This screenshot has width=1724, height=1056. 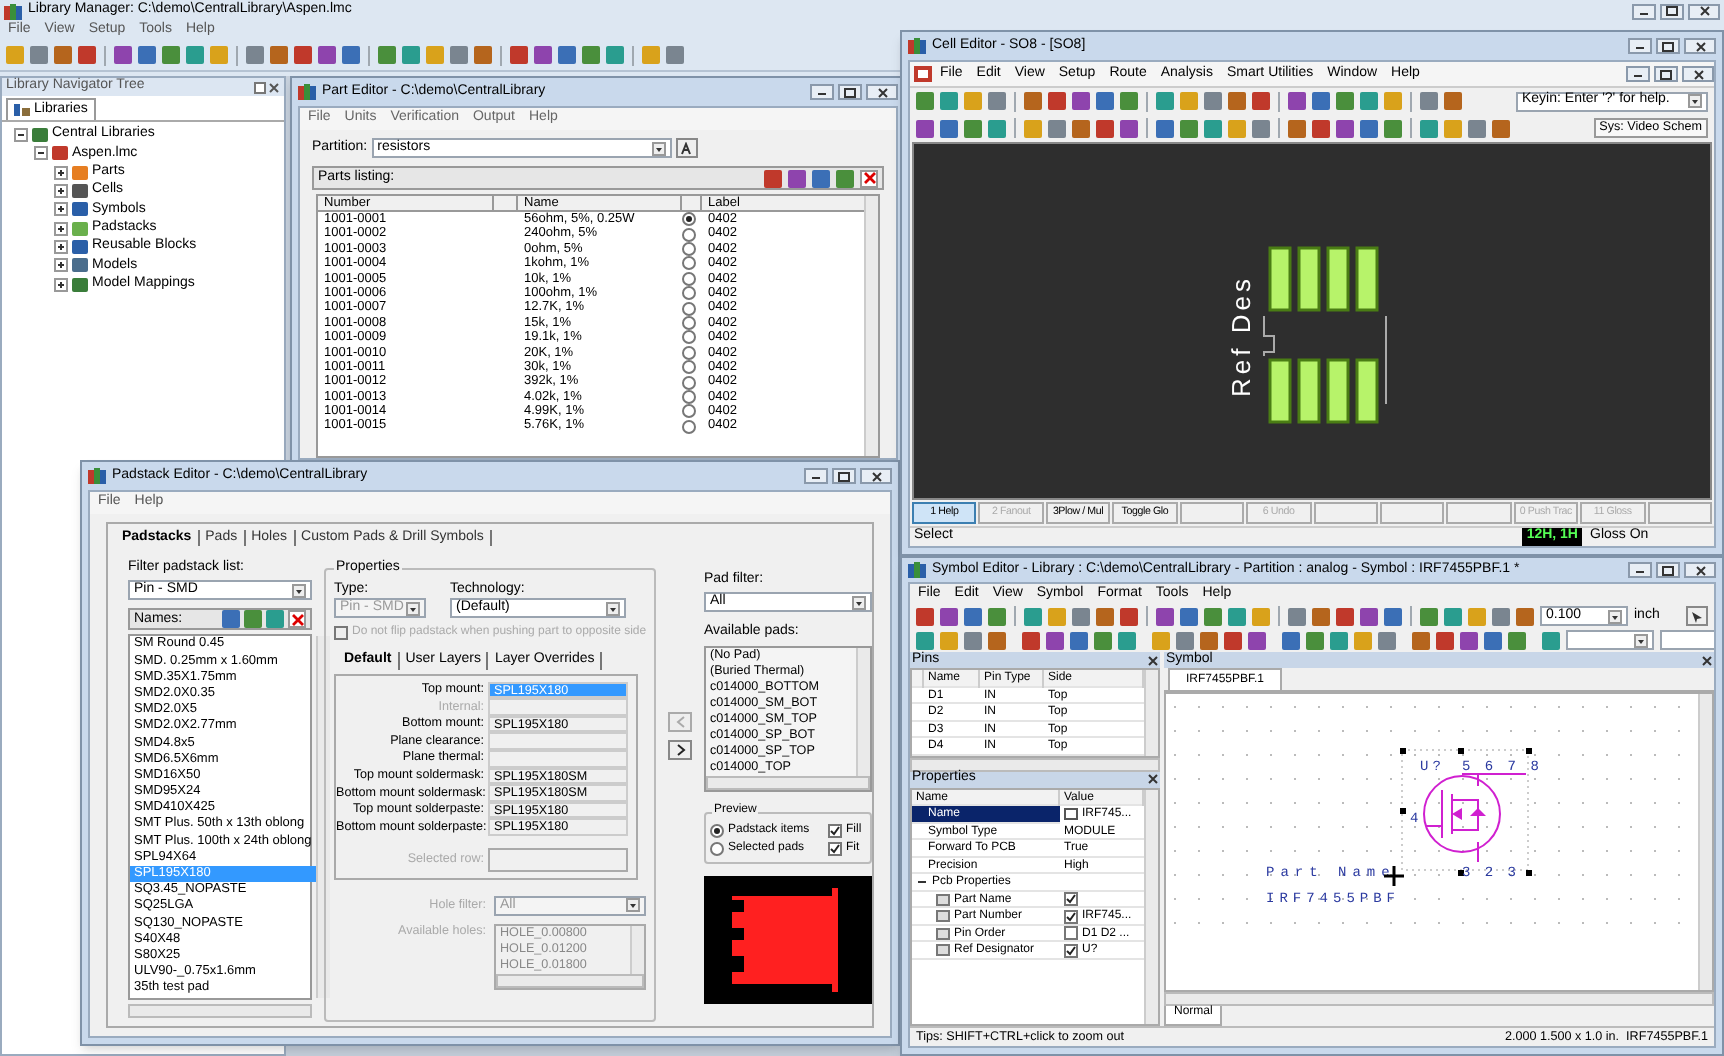 I want to click on snap-button, so click(x=1697, y=616).